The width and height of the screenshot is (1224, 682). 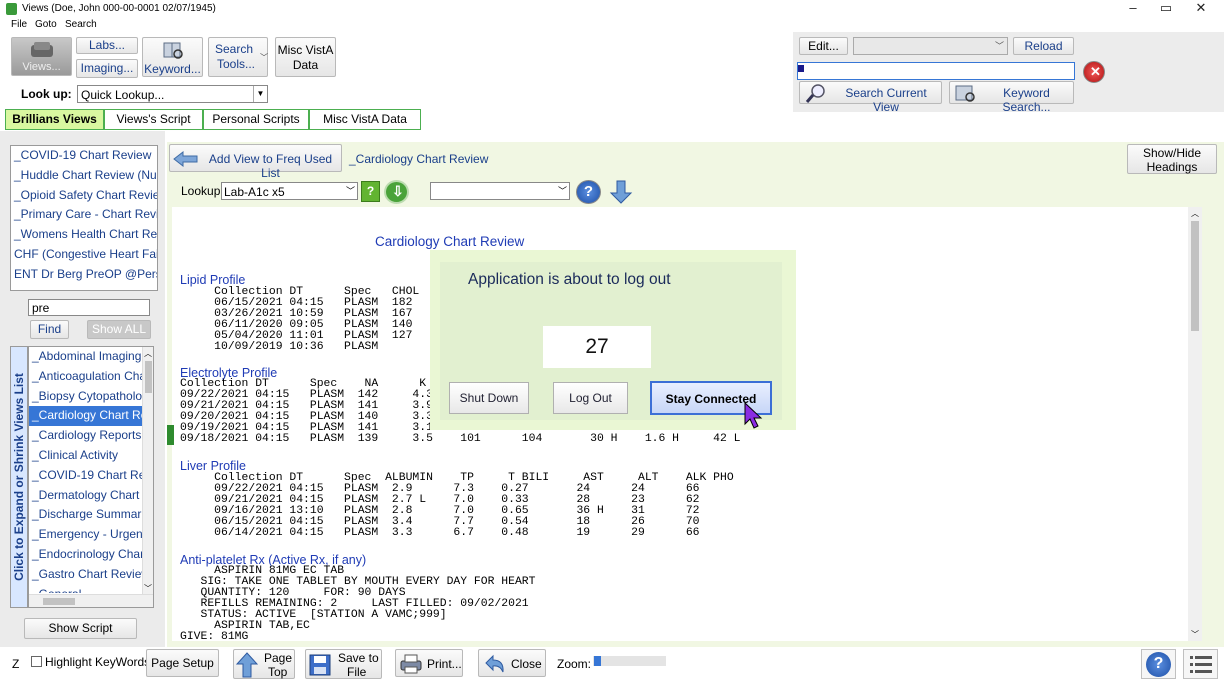 I want to click on show-script-button: Show Script, so click(x=80, y=628).